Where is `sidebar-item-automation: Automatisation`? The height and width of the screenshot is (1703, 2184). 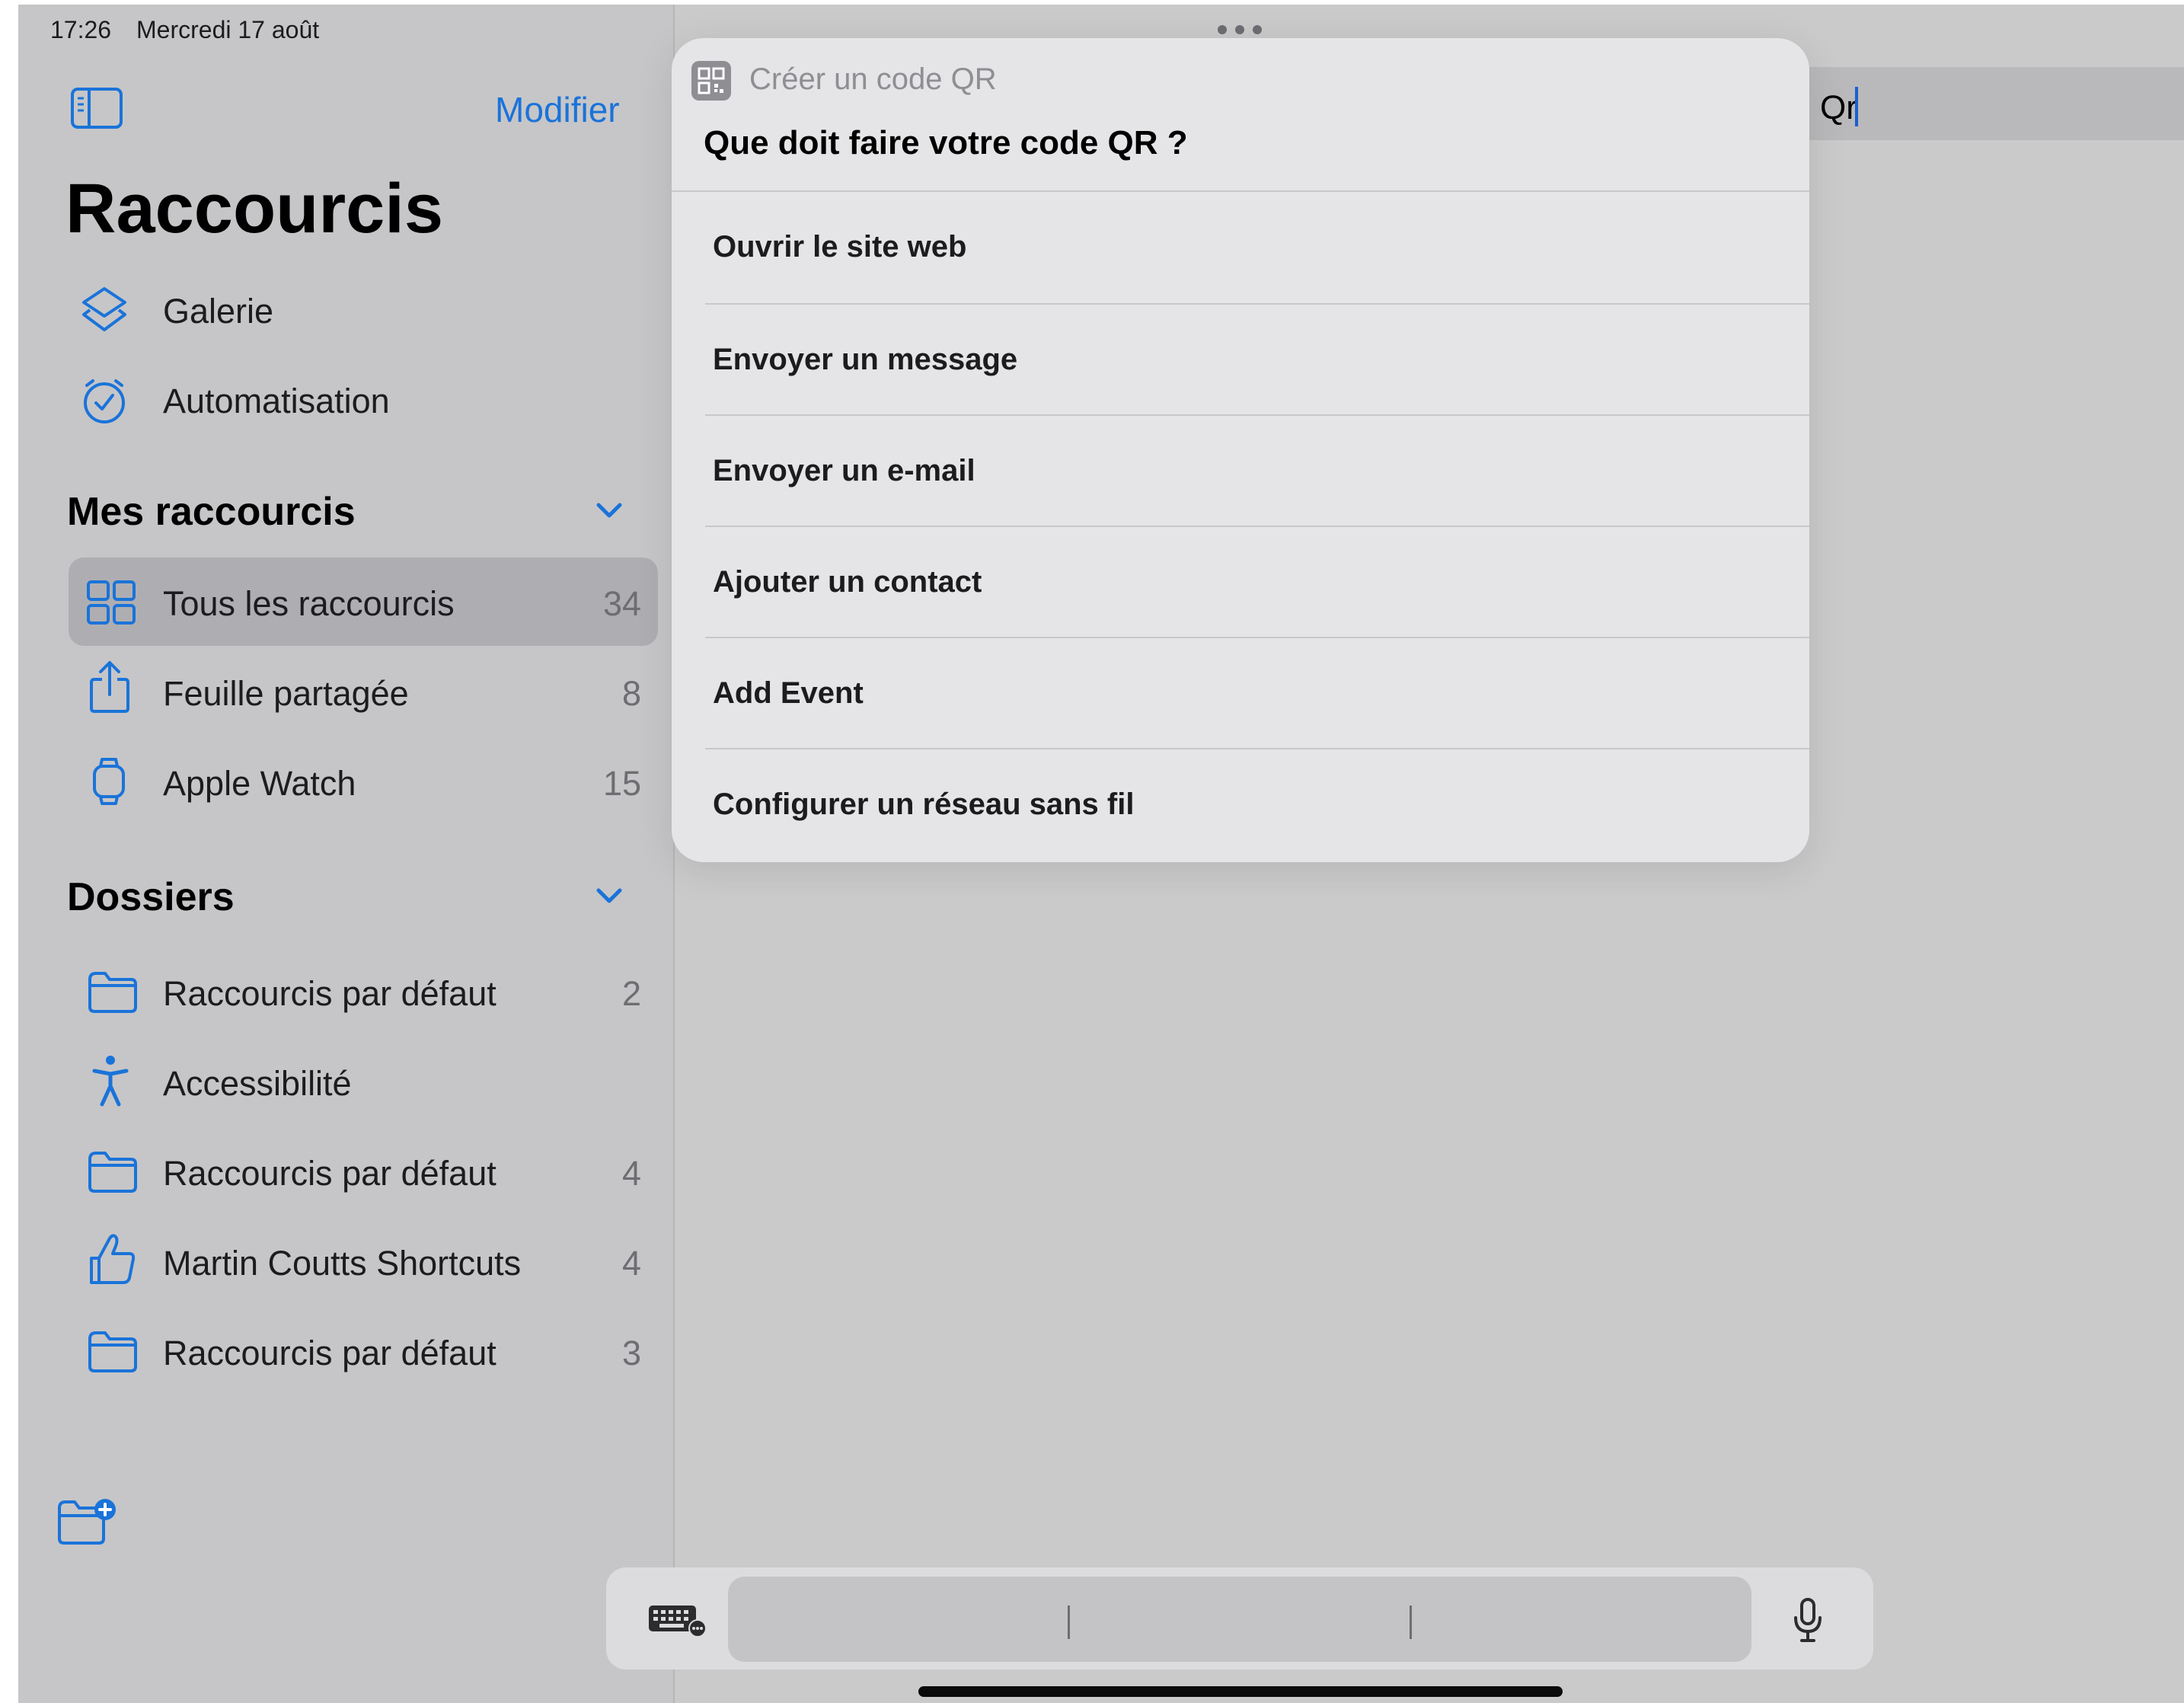 sidebar-item-automation: Automatisation is located at coordinates (363, 400).